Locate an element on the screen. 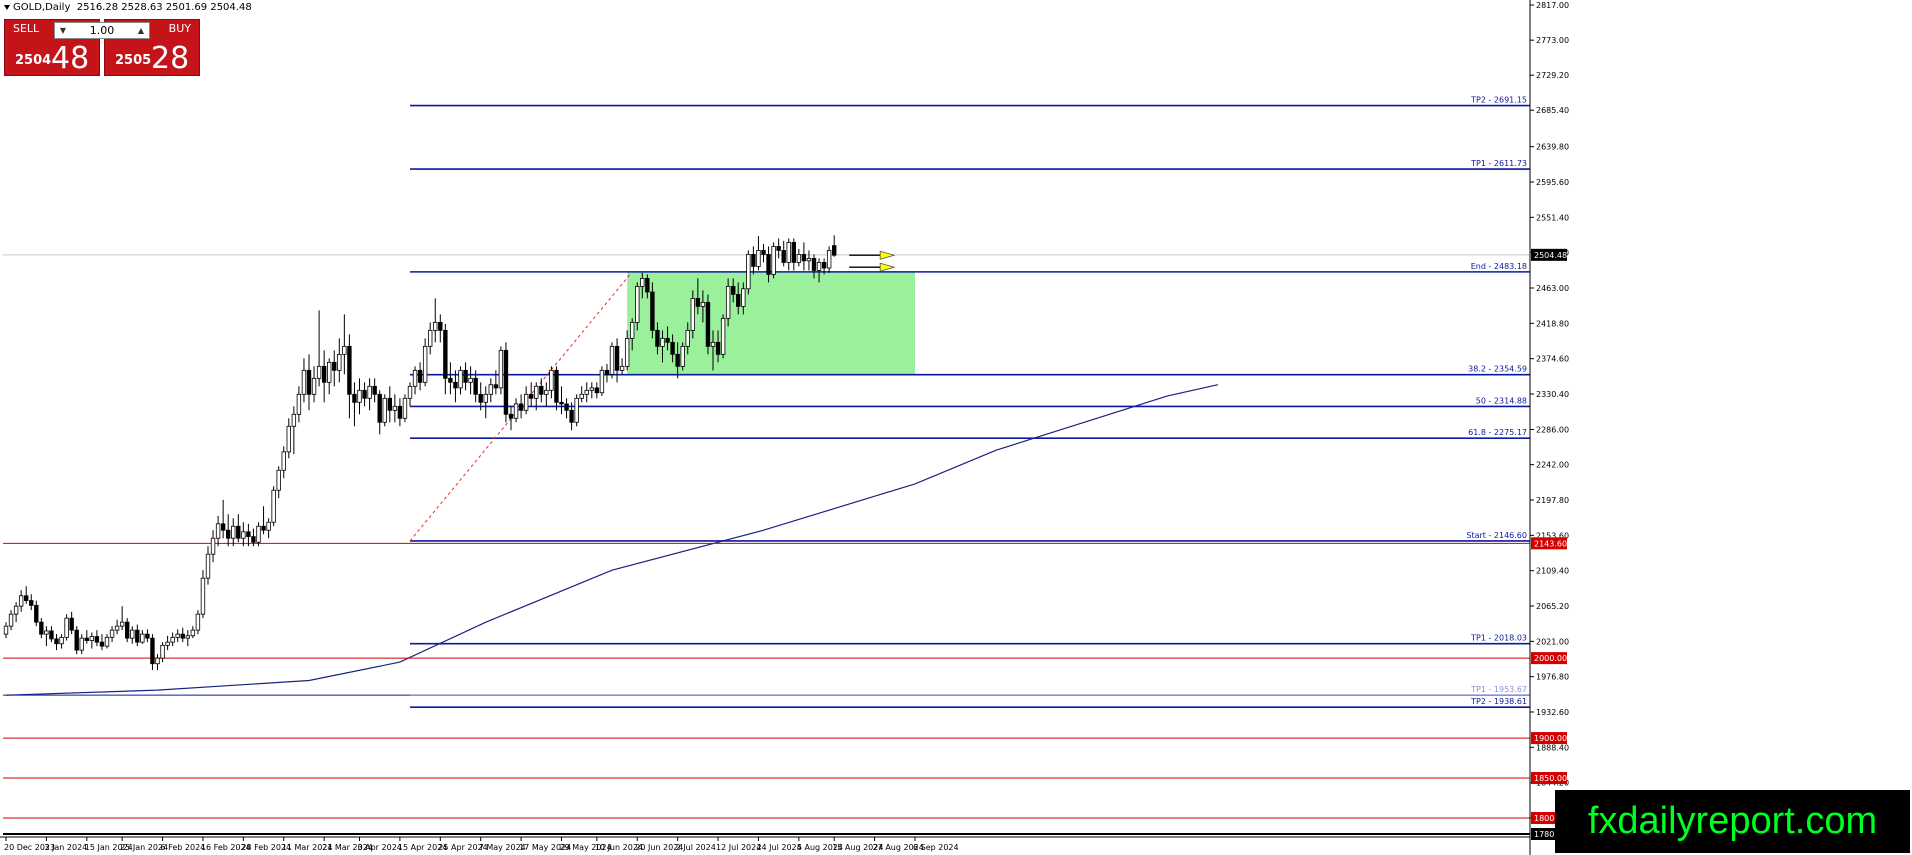 The image size is (1912, 855). price-tag: 2143.60 is located at coordinates (1549, 543).